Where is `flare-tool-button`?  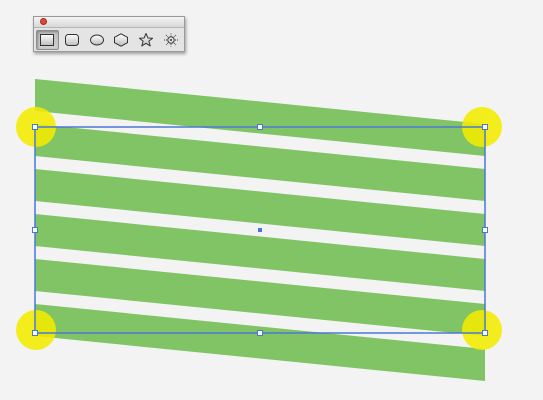 flare-tool-button is located at coordinates (170, 40).